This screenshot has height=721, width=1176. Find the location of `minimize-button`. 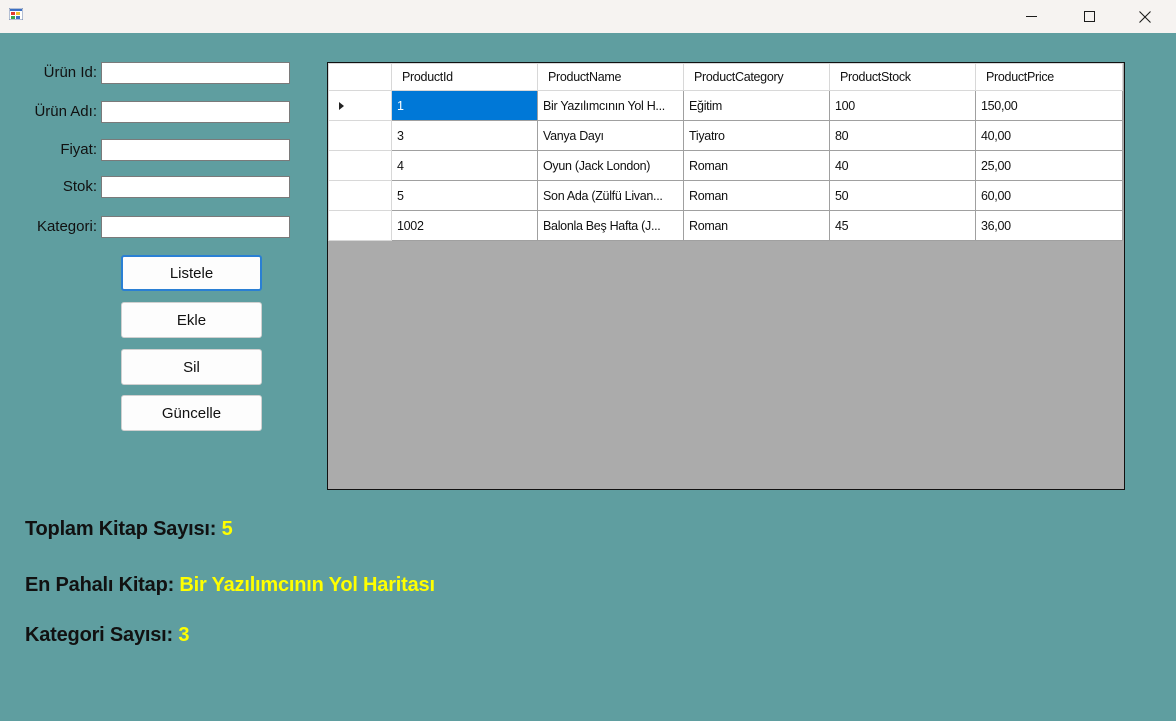

minimize-button is located at coordinates (1031, 16).